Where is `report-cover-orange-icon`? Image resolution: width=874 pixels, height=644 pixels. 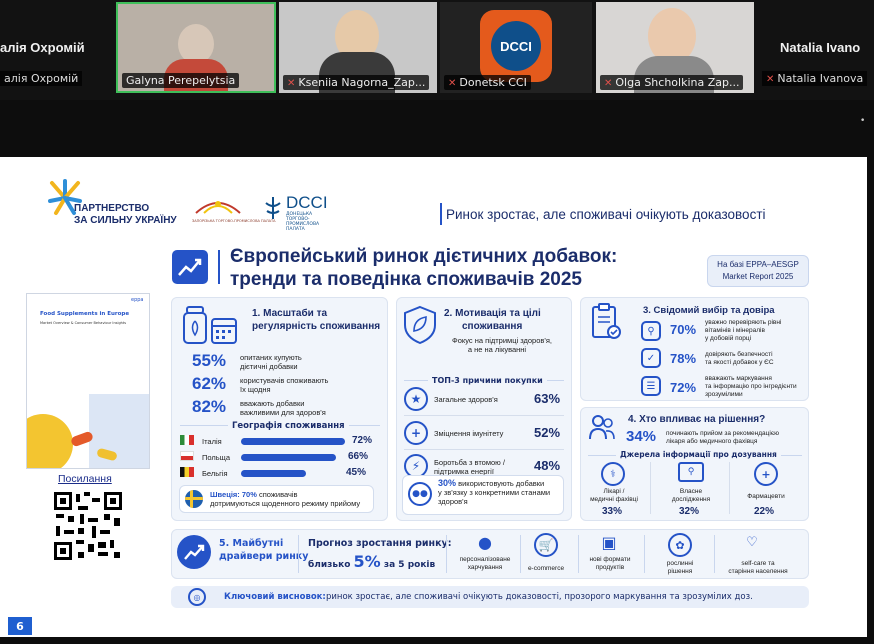 report-cover-orange-icon is located at coordinates (50, 441).